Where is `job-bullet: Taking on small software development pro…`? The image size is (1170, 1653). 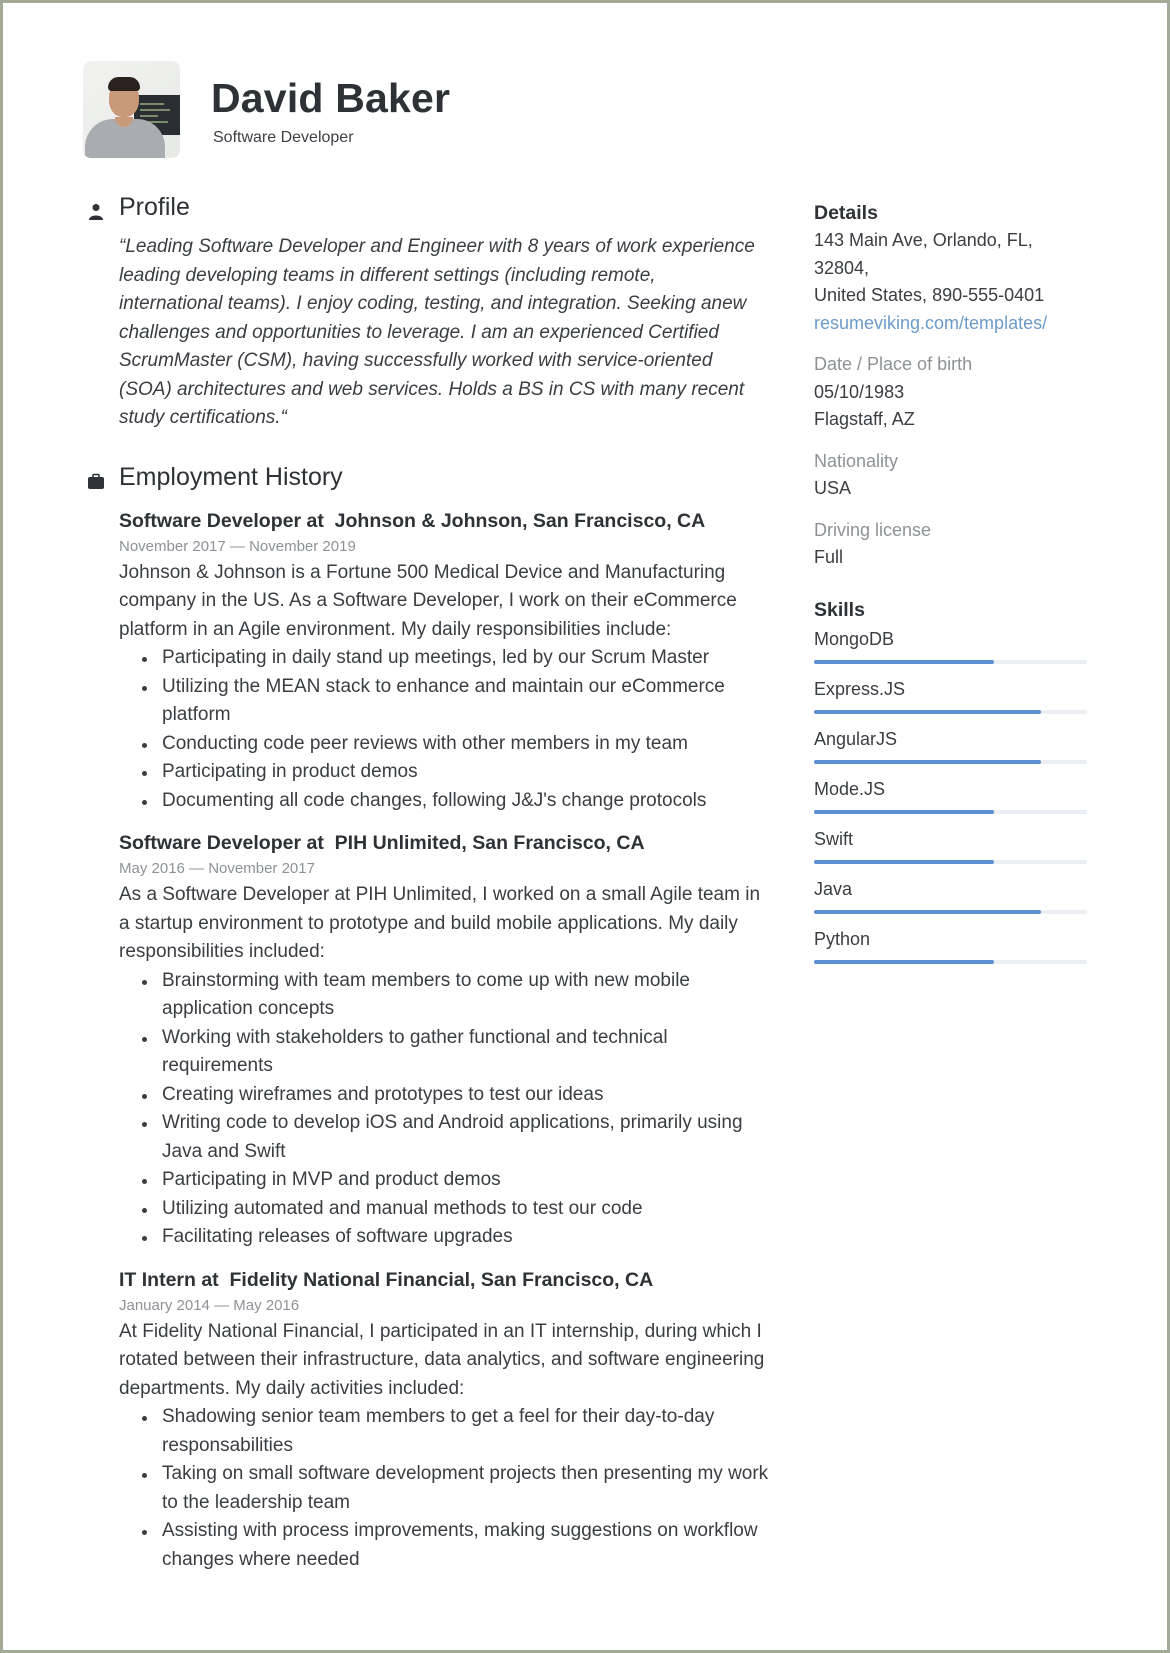 job-bullet: Taking on small software development pro… is located at coordinates (455, 1488).